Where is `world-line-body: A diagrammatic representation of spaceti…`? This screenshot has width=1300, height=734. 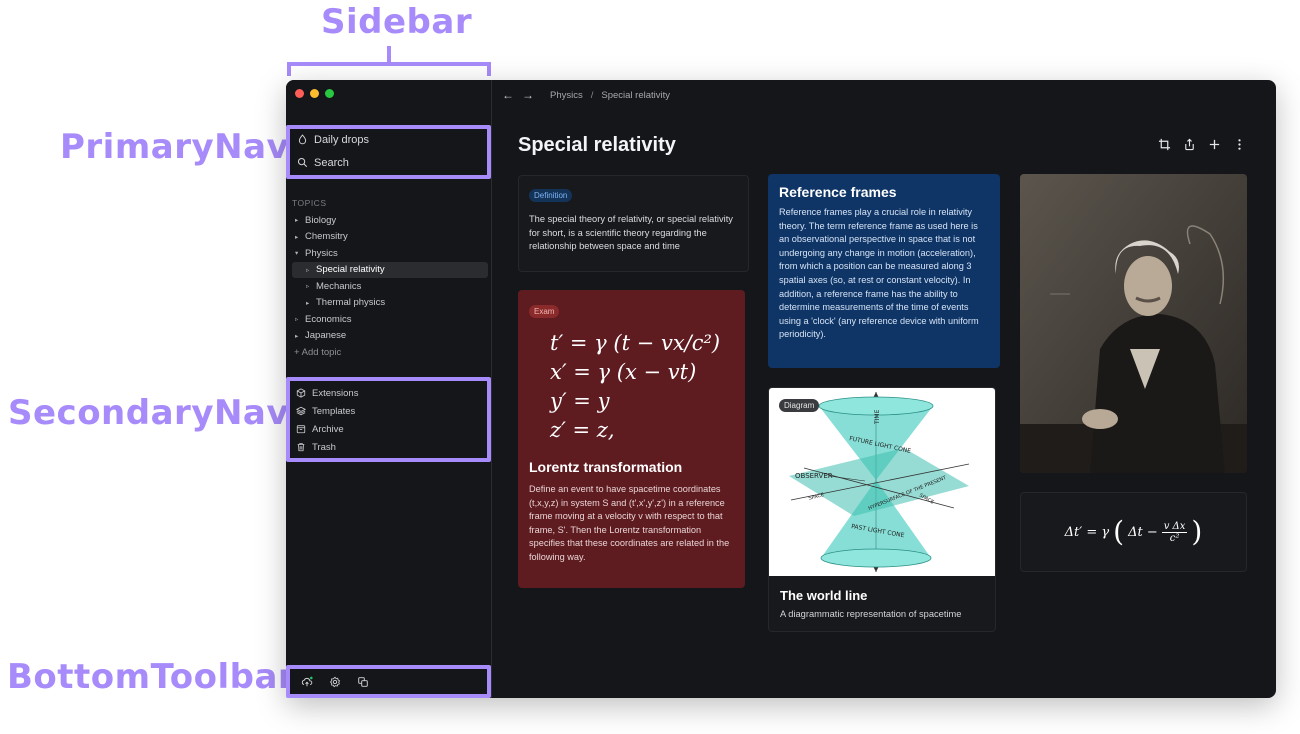
world-line-body: A diagrammatic representation of spaceti… is located at coordinates (871, 614).